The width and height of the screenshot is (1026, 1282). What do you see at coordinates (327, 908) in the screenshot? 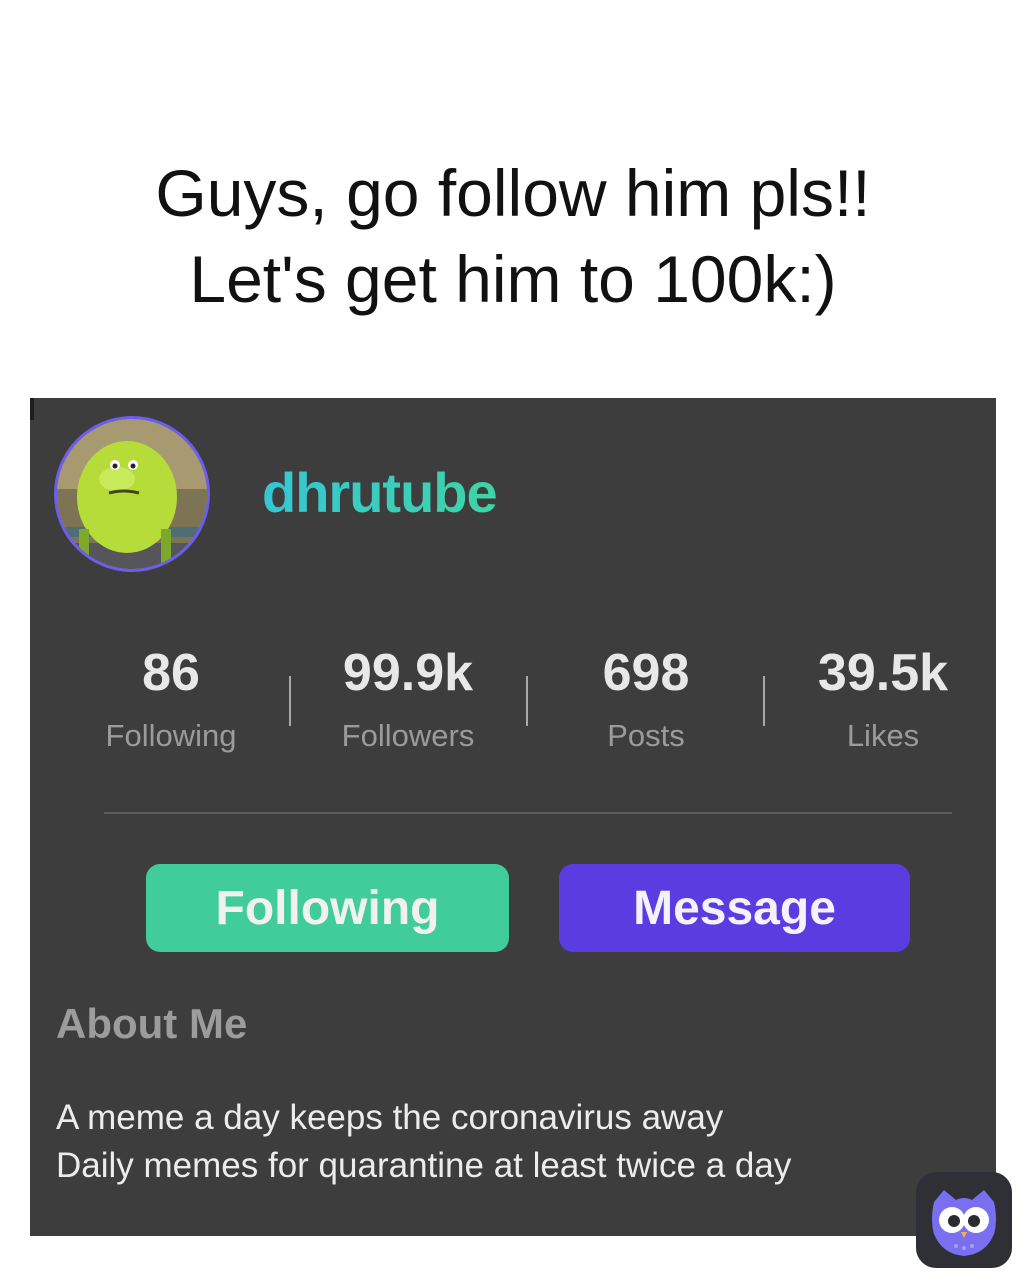
I see `following-button: Following` at bounding box center [327, 908].